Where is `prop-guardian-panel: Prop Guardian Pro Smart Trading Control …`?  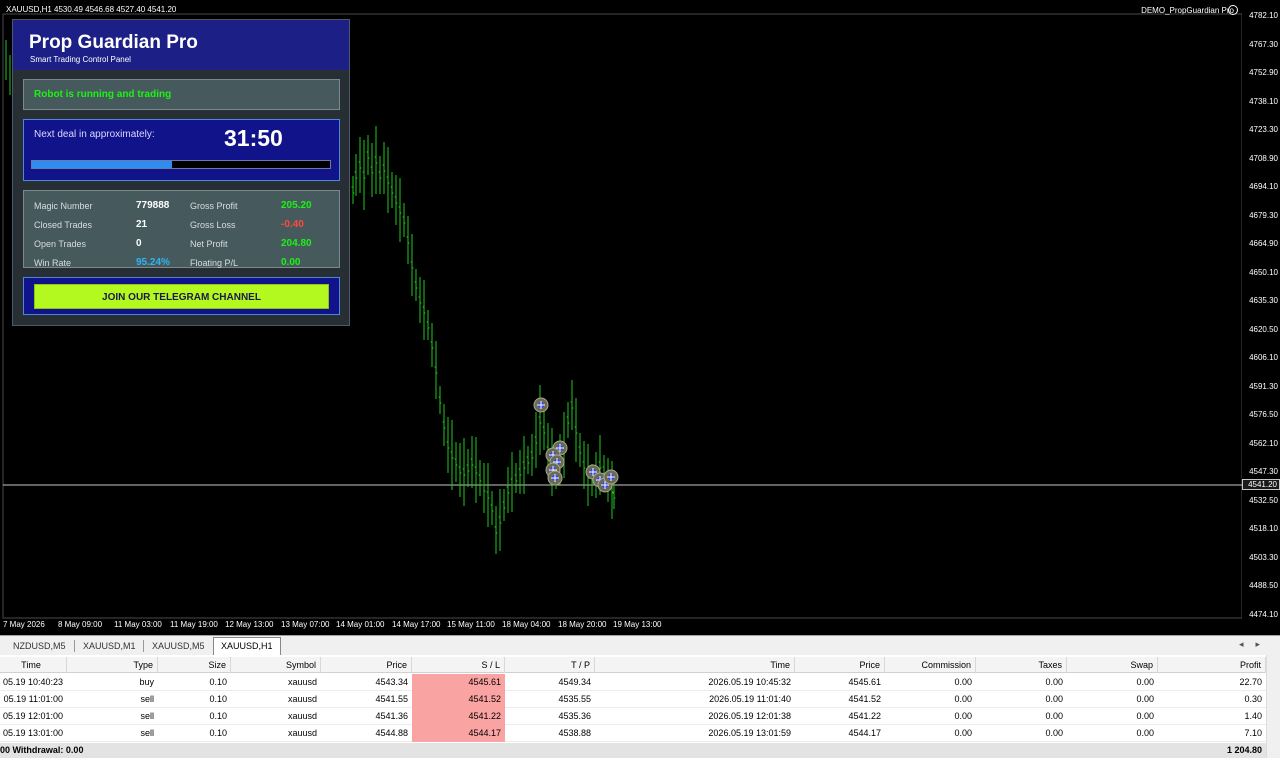
prop-guardian-panel: Prop Guardian Pro Smart Trading Control … is located at coordinates (181, 172).